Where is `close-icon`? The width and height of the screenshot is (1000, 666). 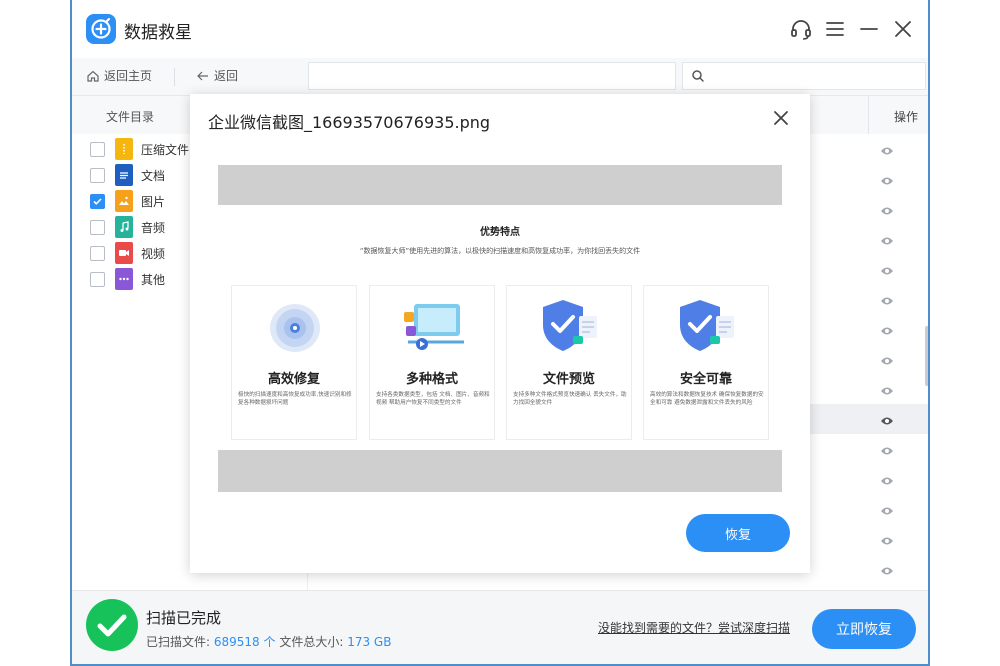
close-icon is located at coordinates (781, 118).